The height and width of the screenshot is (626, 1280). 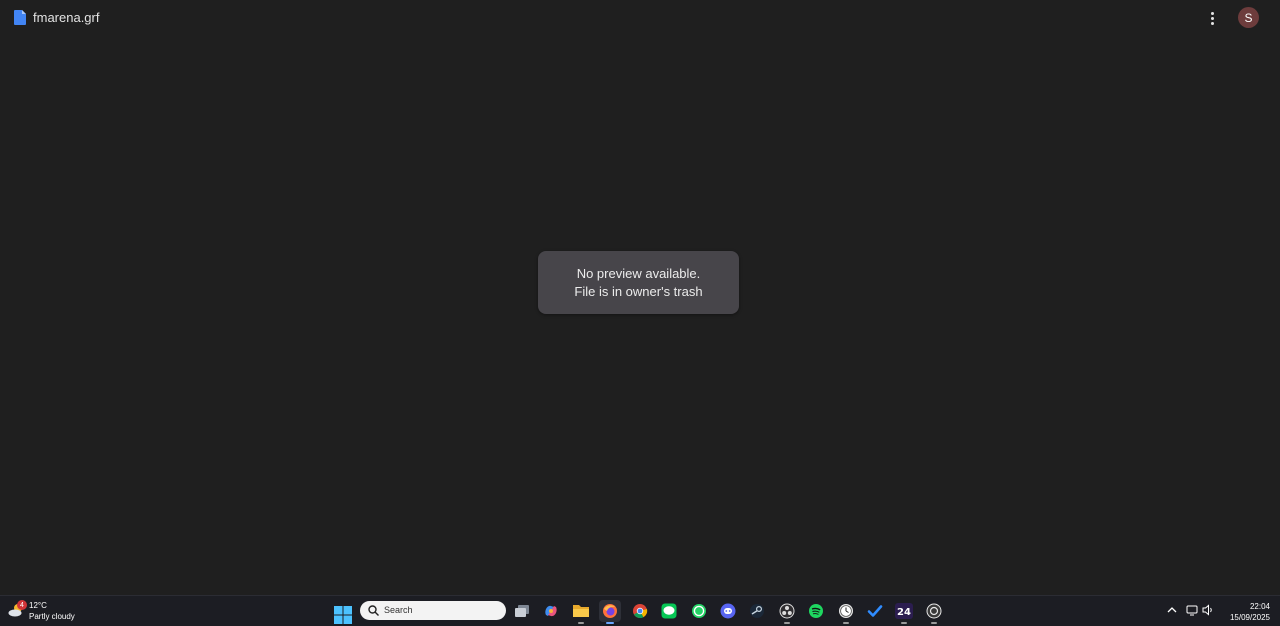 I want to click on system-clock: 22:04 15/09/2025, so click(x=1246, y=612).